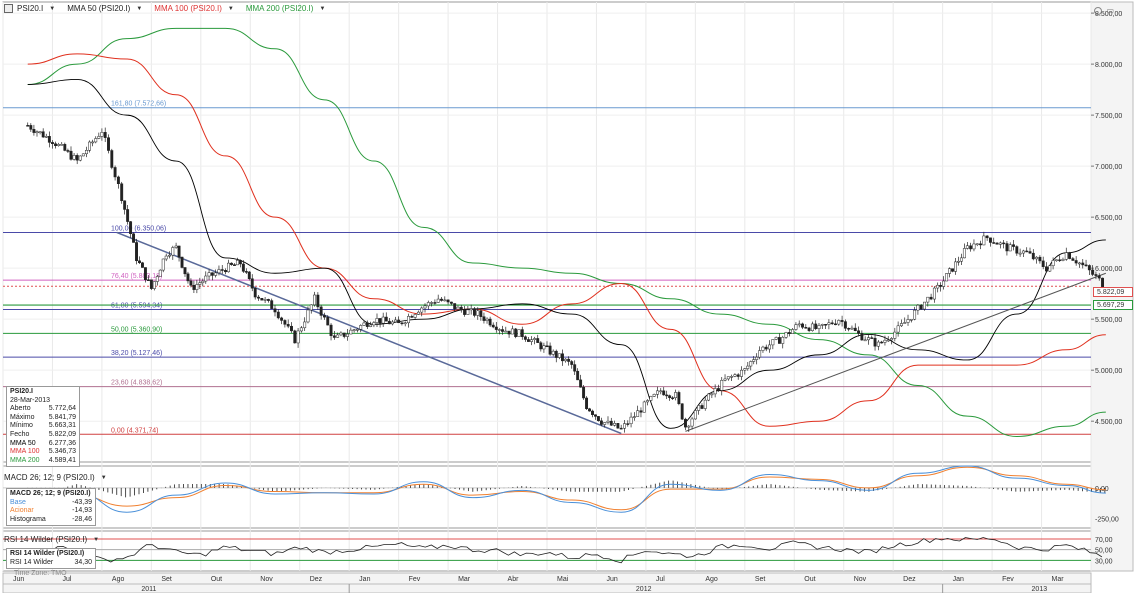 Image resolution: width=1134 pixels, height=593 pixels. What do you see at coordinates (47, 553) in the screenshot?
I see `rsi-info-title: RSI 14 Wilder (PSI20.I)` at bounding box center [47, 553].